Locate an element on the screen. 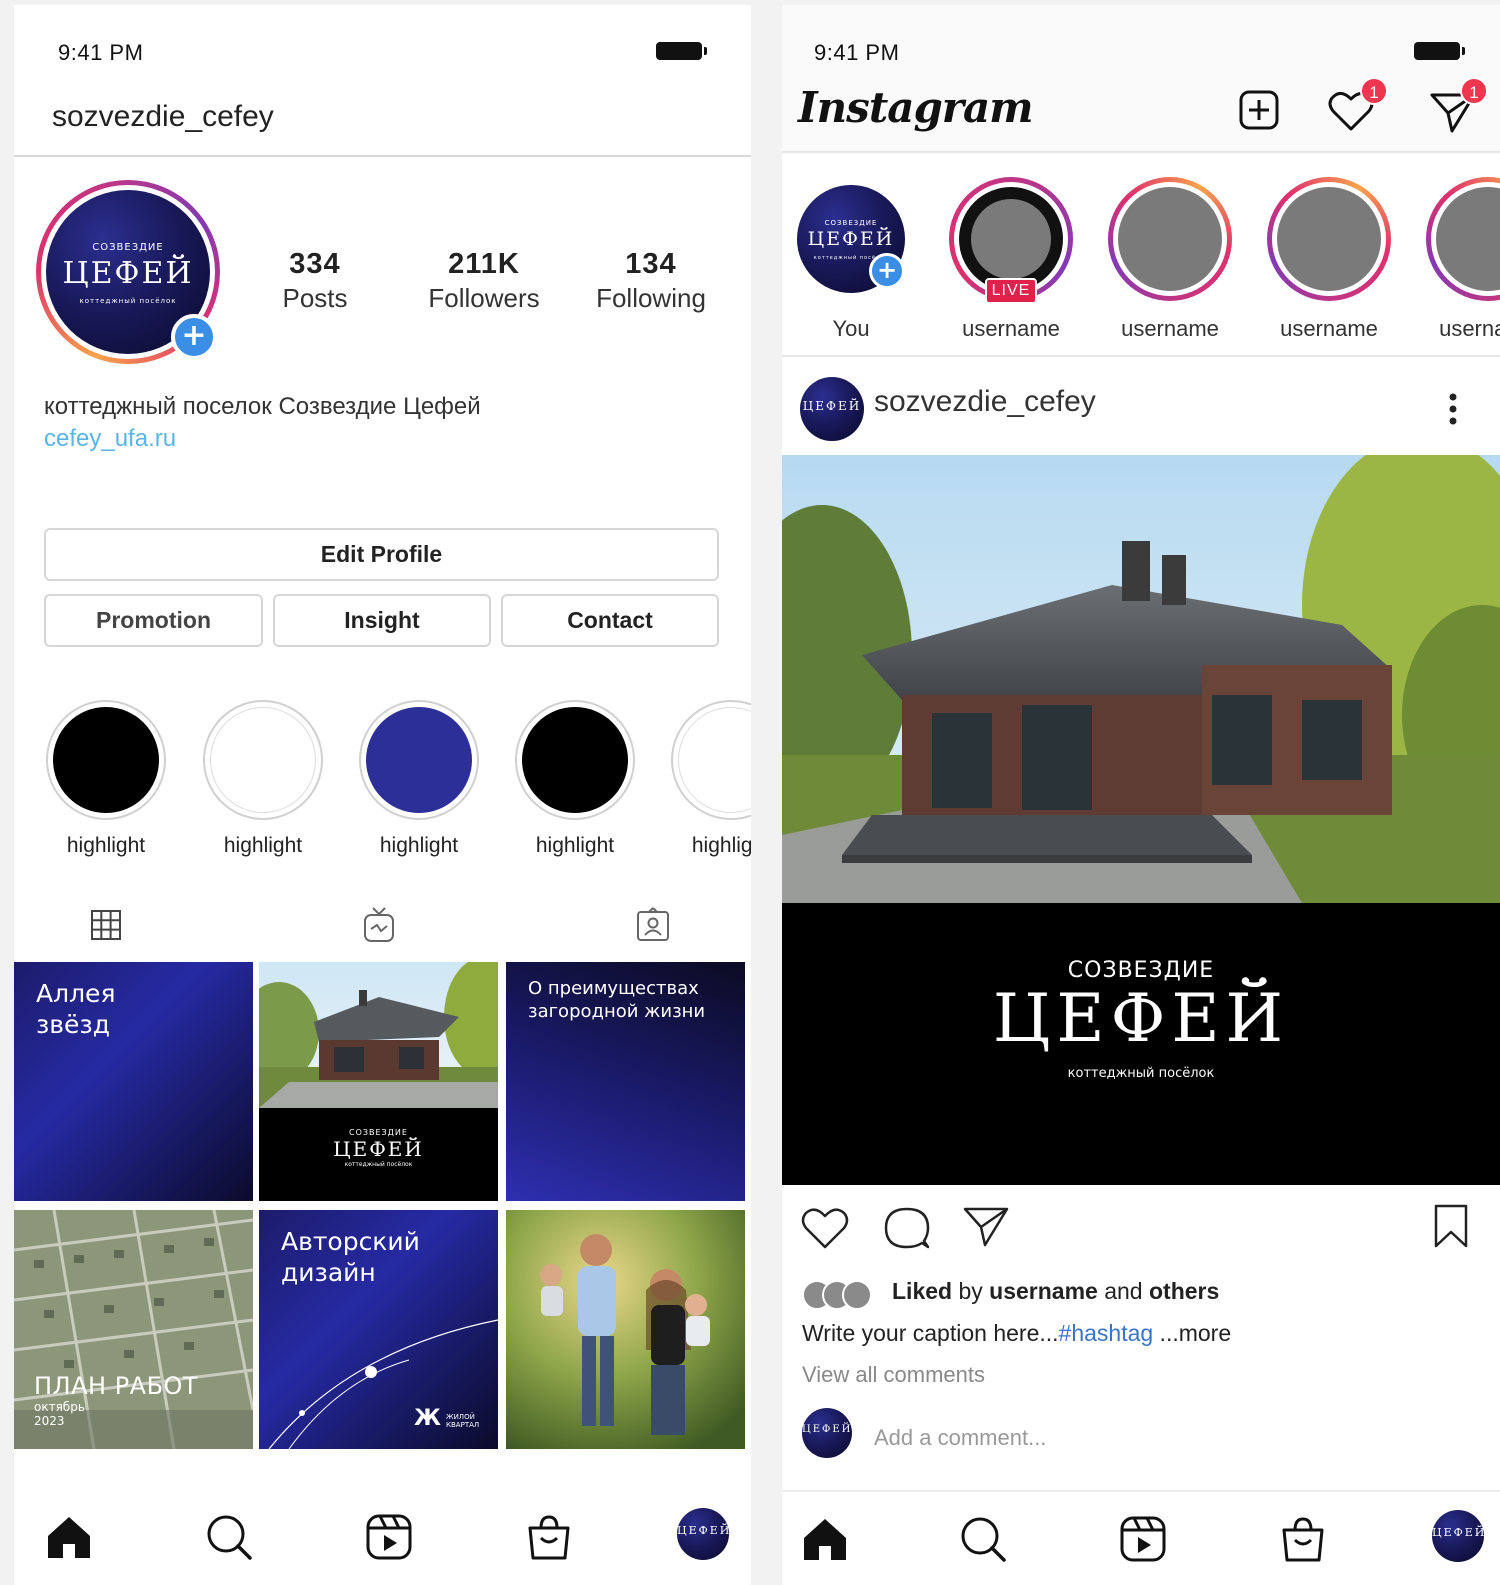 The image size is (1500, 1585). stat-label: Posts is located at coordinates (315, 298).